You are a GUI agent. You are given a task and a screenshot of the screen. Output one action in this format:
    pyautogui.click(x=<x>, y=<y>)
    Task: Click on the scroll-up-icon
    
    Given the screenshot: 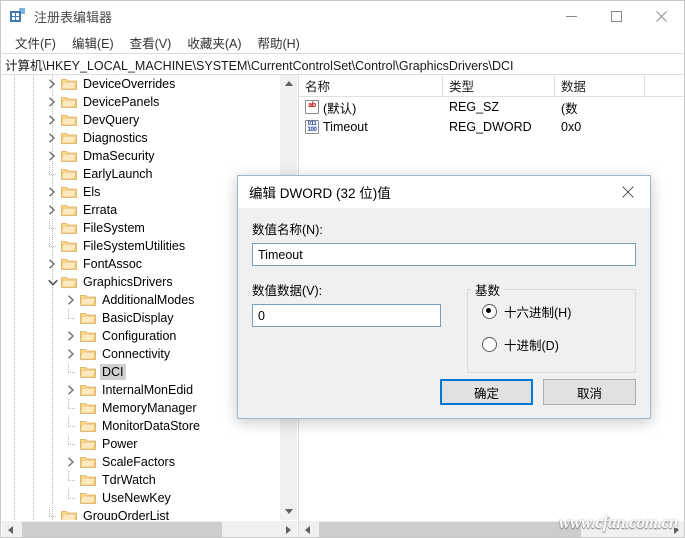 What is the action you would take?
    pyautogui.click(x=288, y=83)
    